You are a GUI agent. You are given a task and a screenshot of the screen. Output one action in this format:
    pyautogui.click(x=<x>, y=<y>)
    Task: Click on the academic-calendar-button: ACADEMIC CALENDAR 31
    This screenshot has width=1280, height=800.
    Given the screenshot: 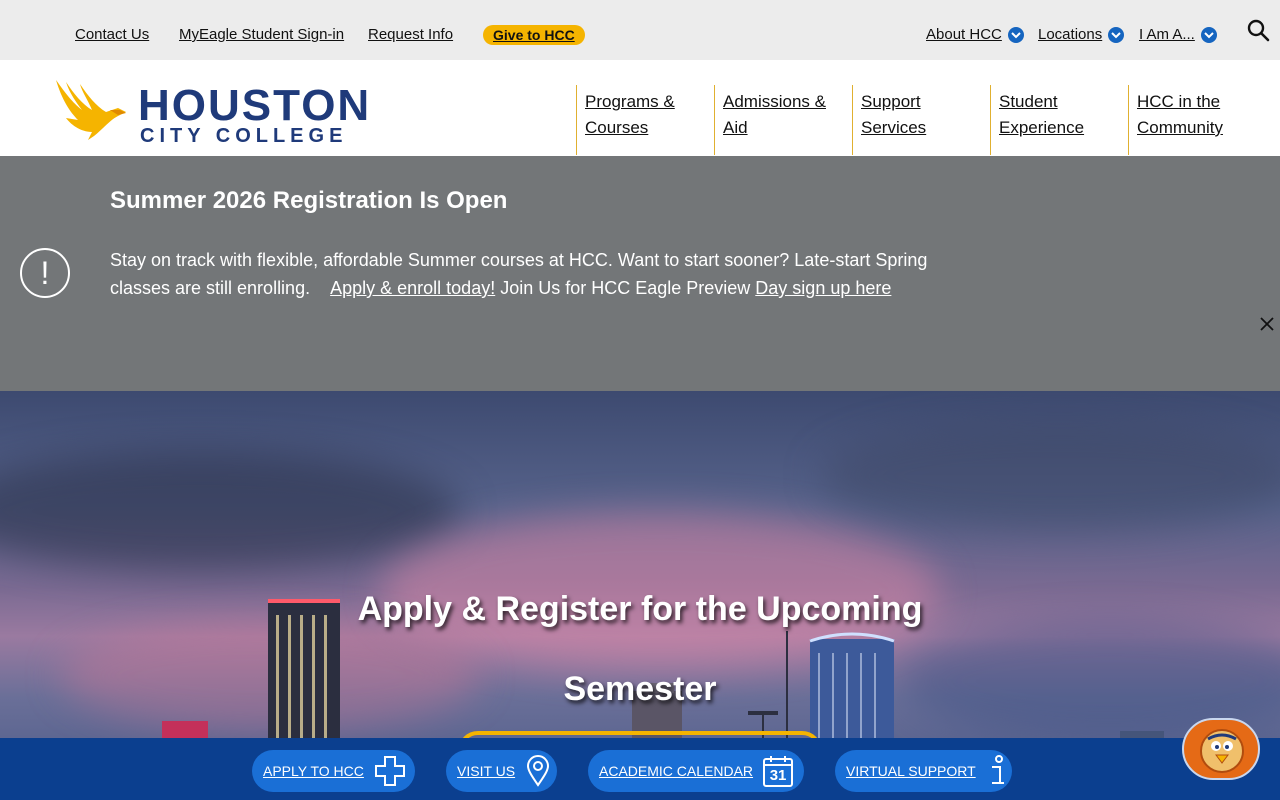 What is the action you would take?
    pyautogui.click(x=696, y=771)
    